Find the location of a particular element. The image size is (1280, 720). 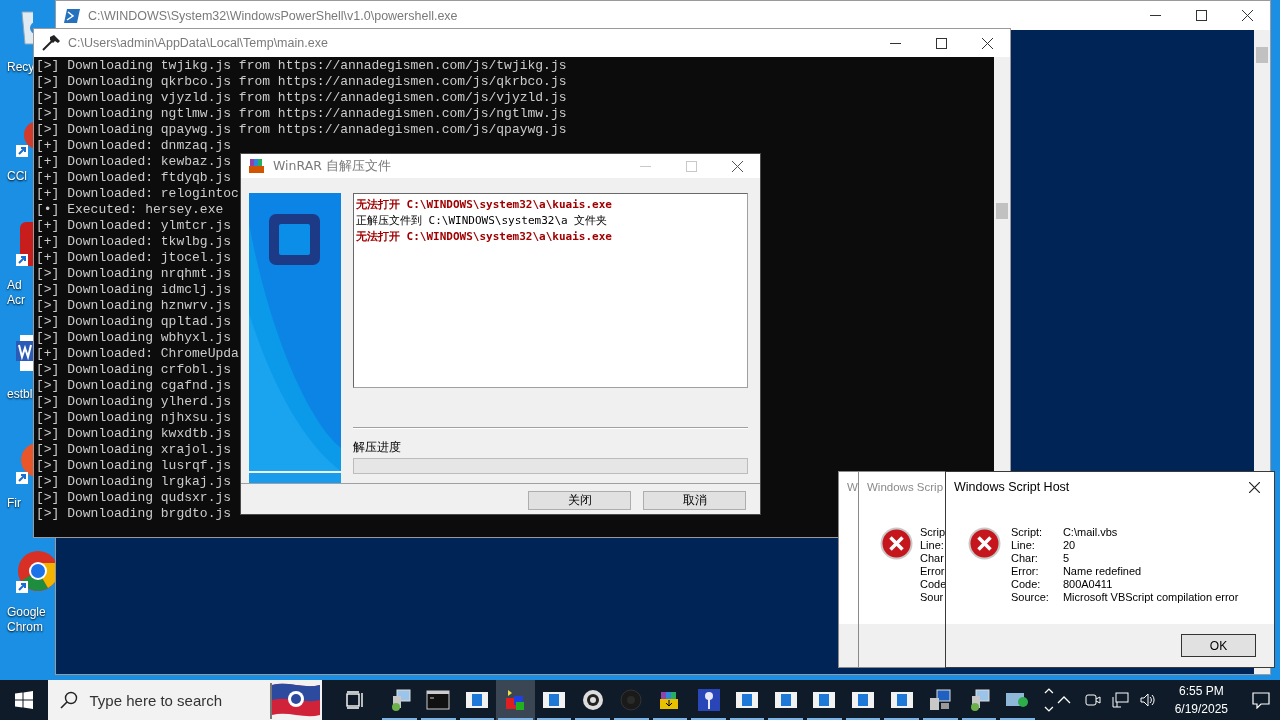

window-title: C:\WINDOWS\System32\WindowsPowerShell\v1.0\powershell.exe is located at coordinates (273, 15).